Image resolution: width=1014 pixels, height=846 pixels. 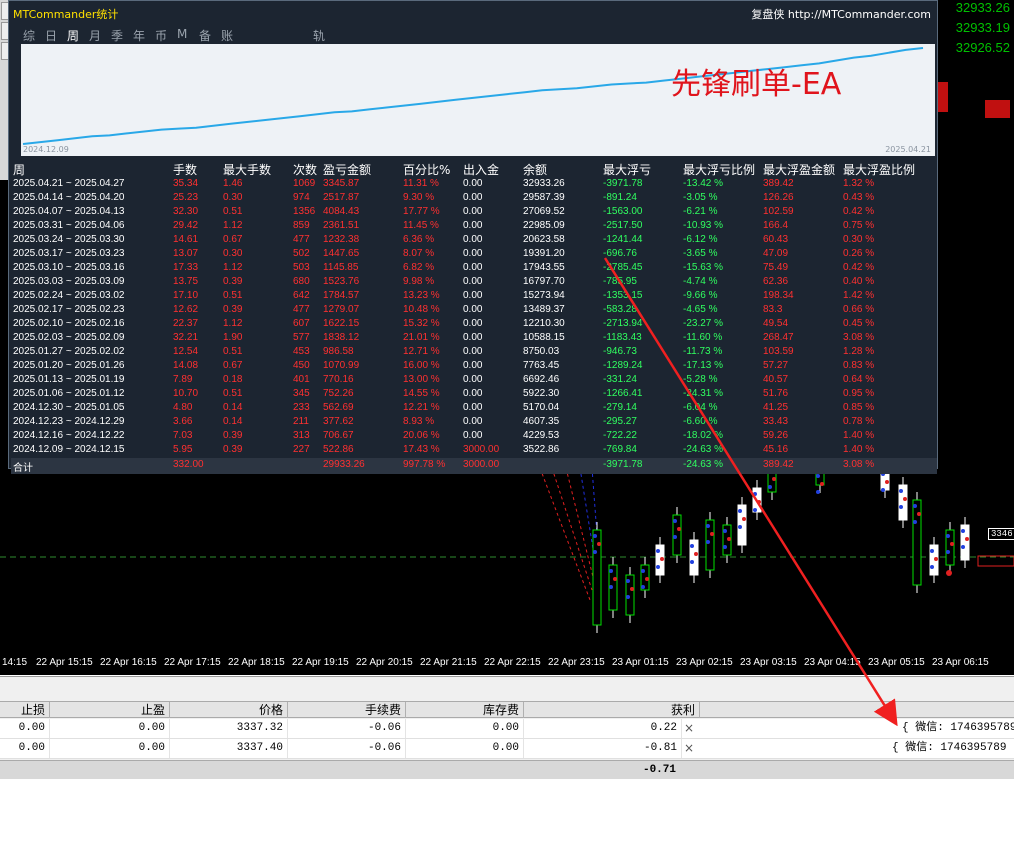 I want to click on profit-cell: 1523.76, so click(x=341, y=281).